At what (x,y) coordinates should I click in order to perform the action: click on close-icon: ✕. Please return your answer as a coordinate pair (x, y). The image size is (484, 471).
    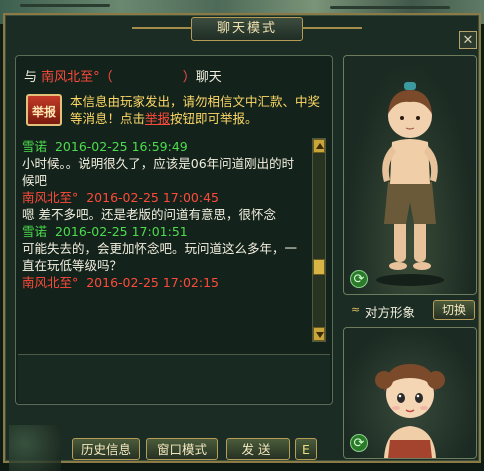
    Looking at the image, I should click on (468, 40).